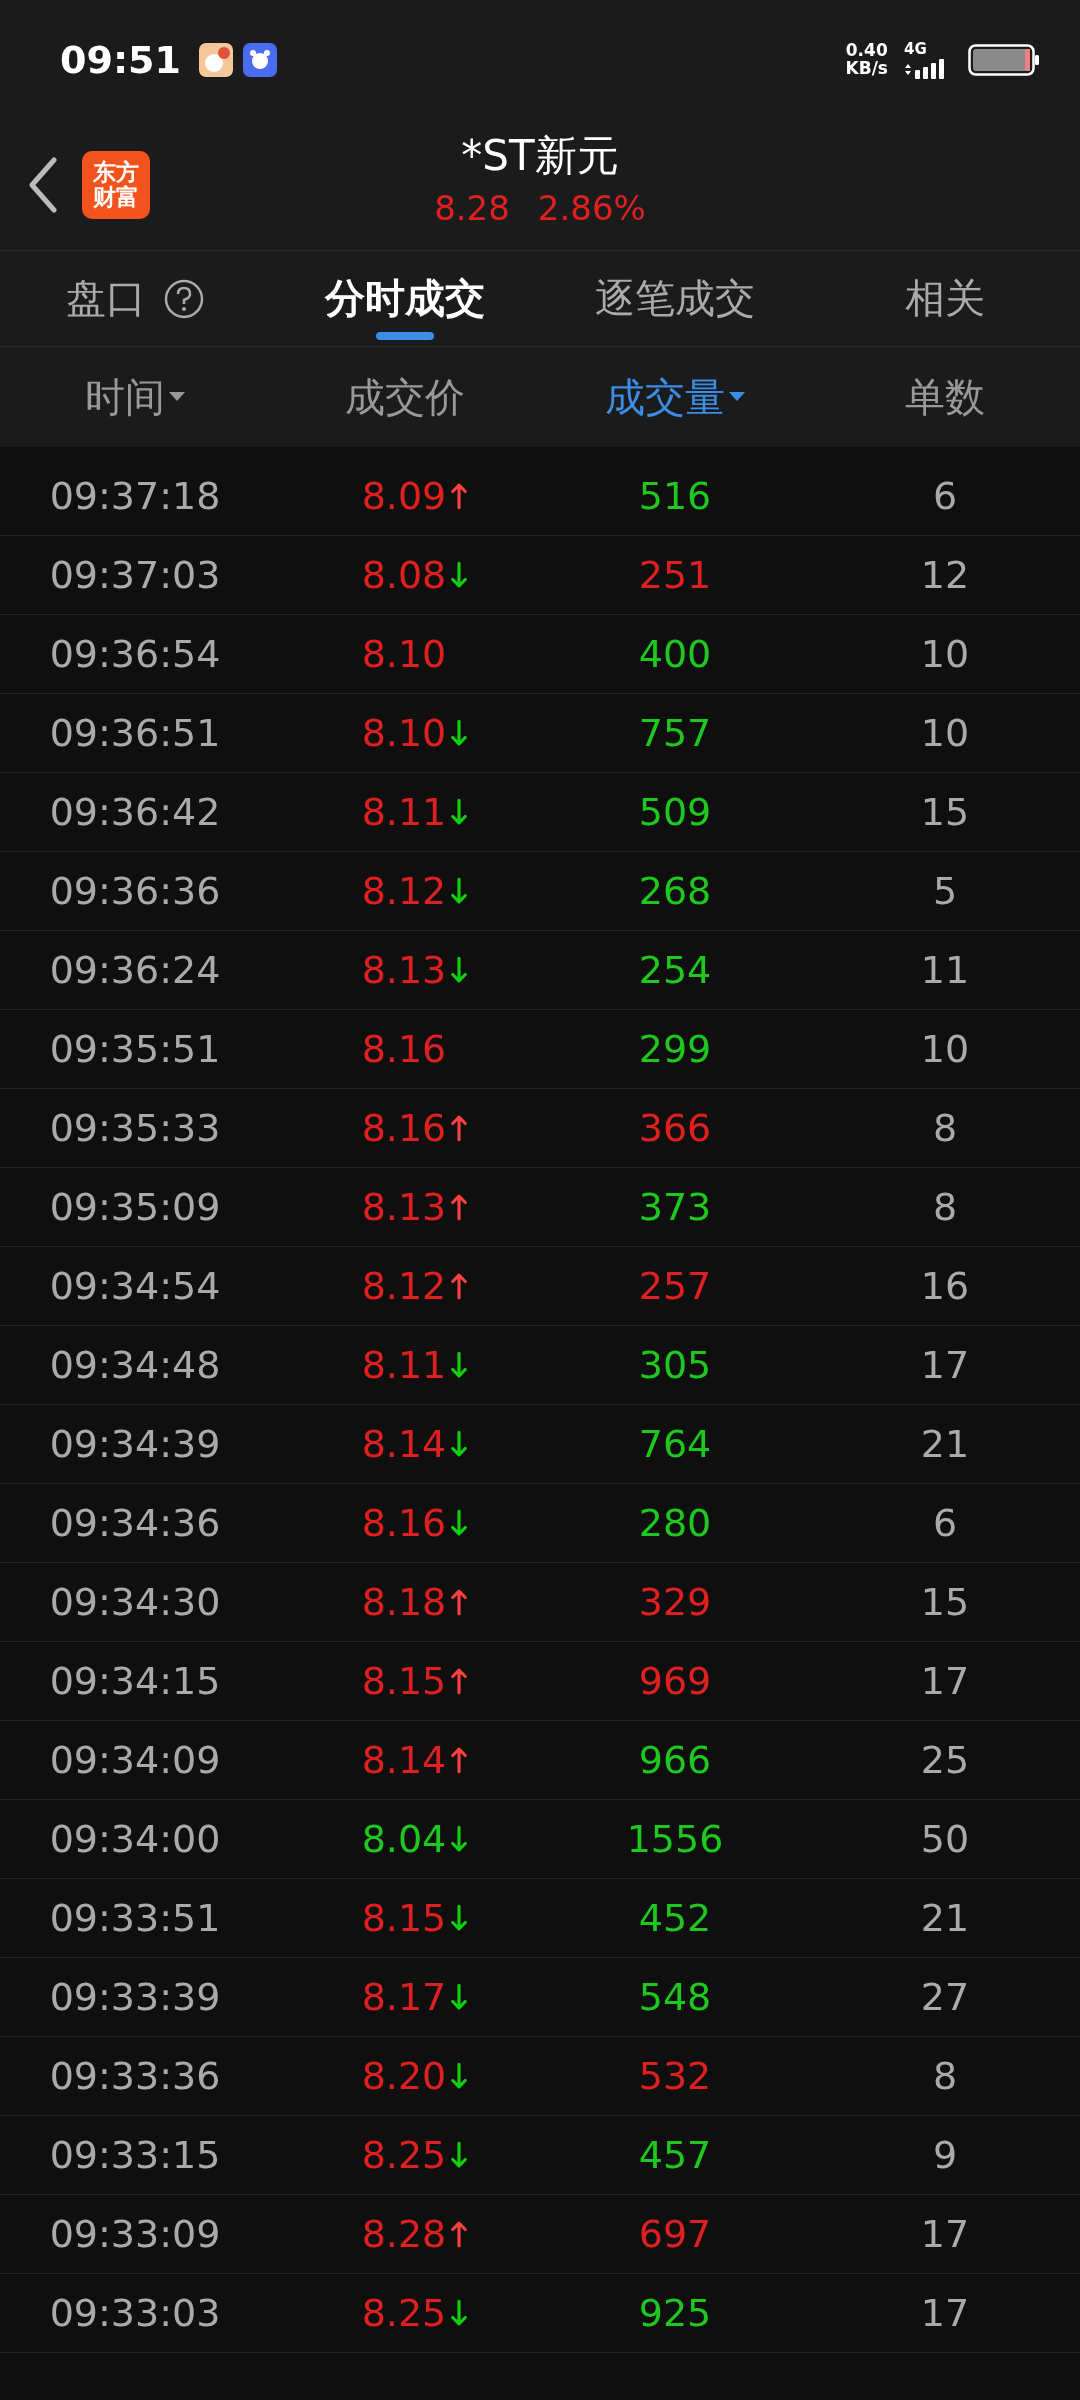 Image resolution: width=1080 pixels, height=2400 pixels. I want to click on app-logo: 东方 财富, so click(116, 185).